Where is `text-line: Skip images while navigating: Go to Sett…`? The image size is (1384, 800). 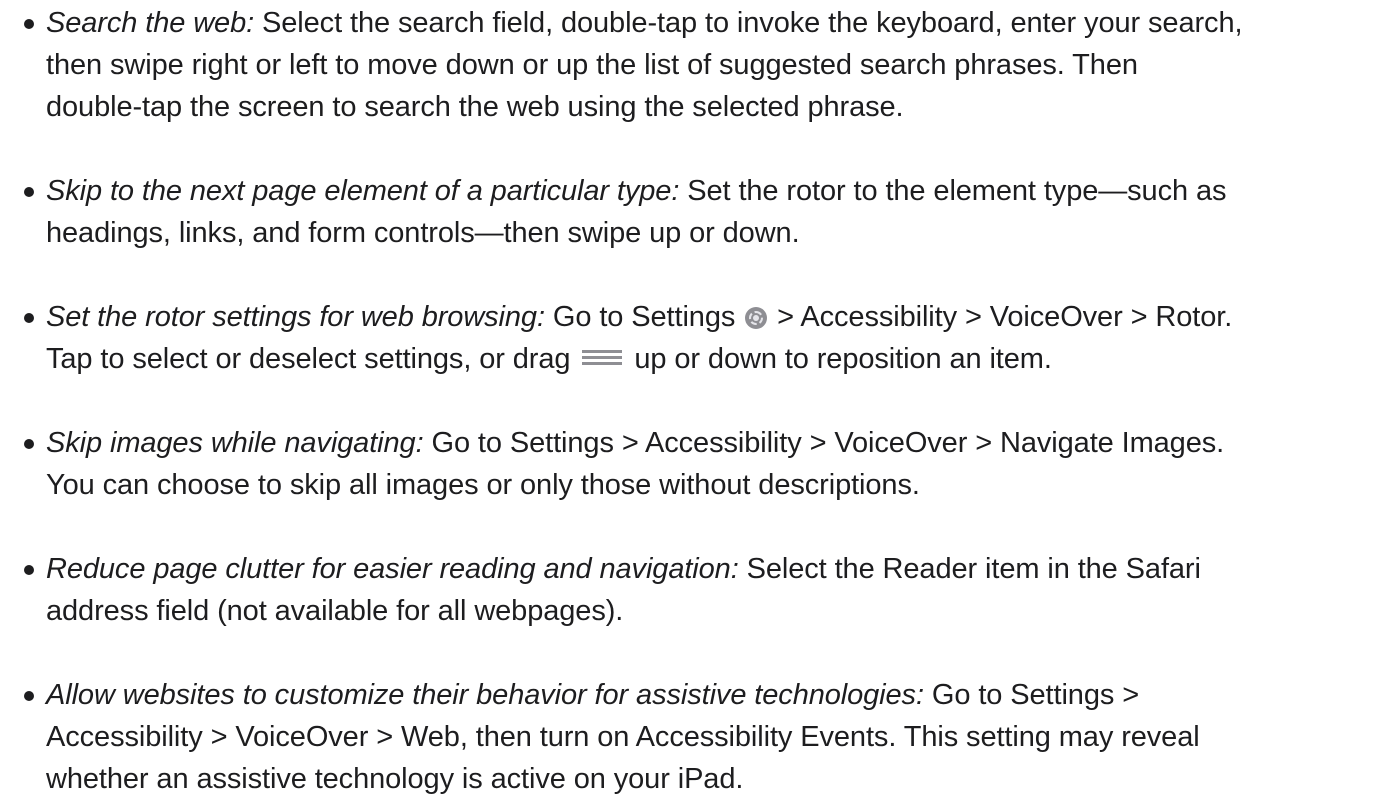 text-line: Skip images while navigating: Go to Sett… is located at coordinates (713, 443).